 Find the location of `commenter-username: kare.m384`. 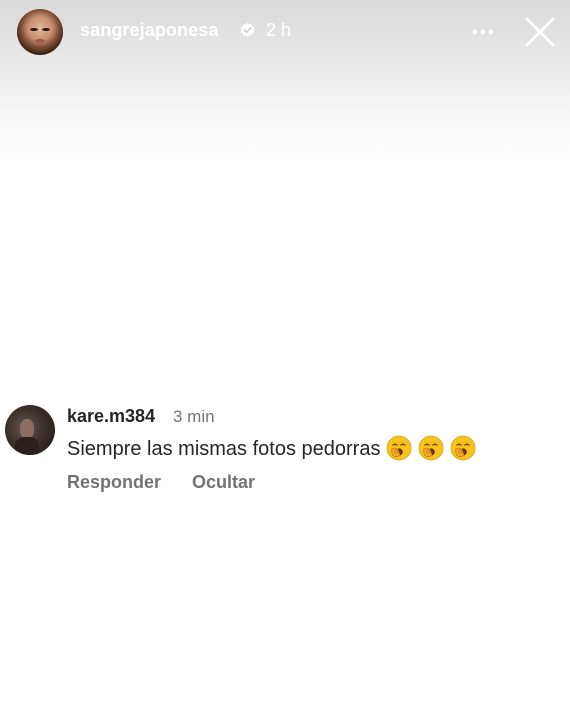

commenter-username: kare.m384 is located at coordinates (111, 416).